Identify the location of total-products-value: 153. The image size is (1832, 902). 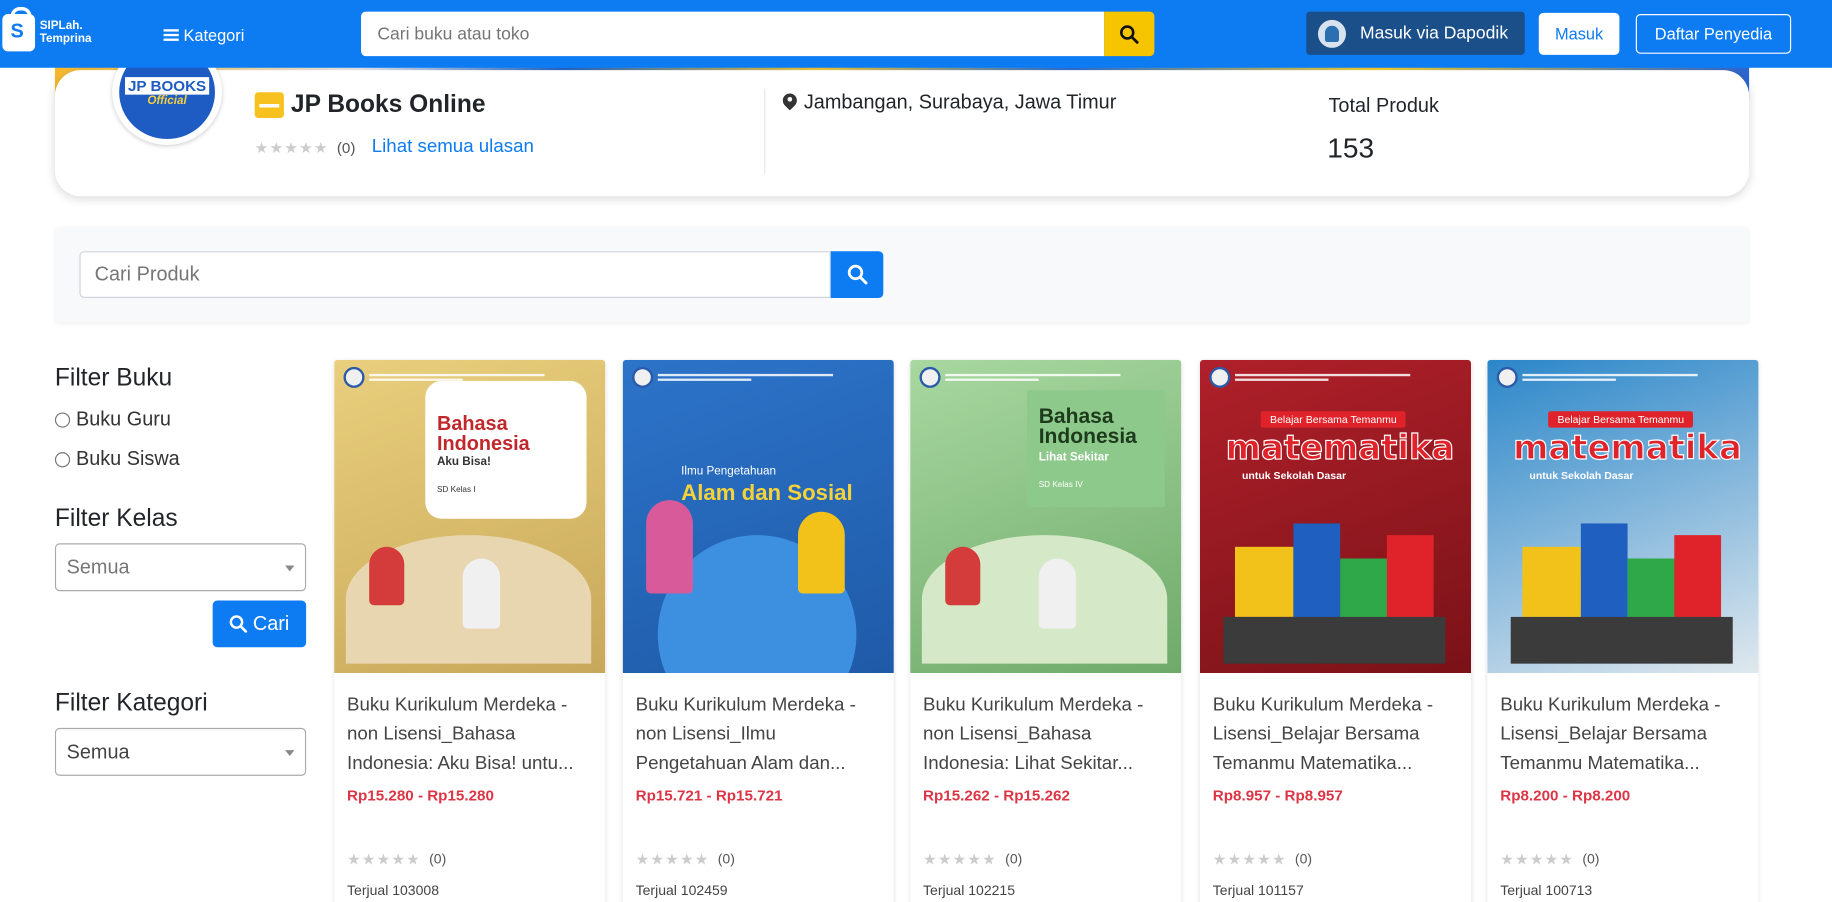
(1351, 149).